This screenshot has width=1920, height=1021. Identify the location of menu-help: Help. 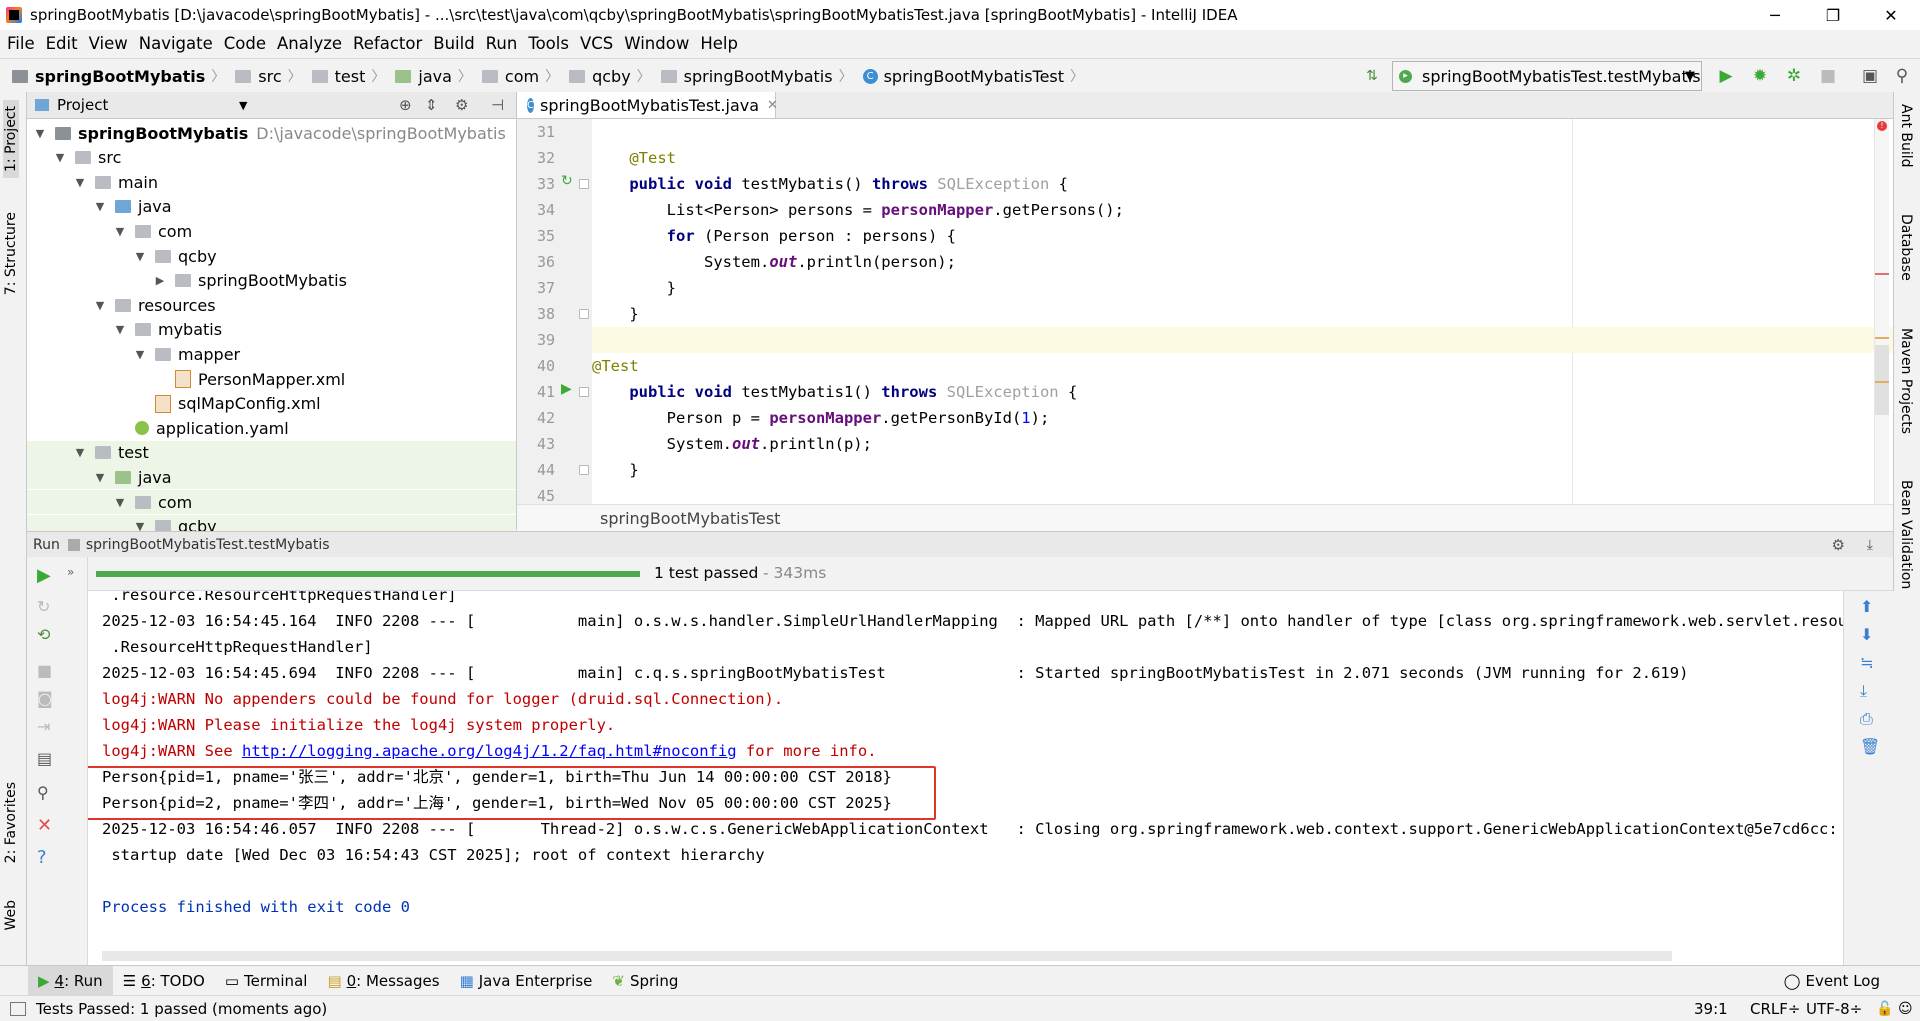
(721, 43).